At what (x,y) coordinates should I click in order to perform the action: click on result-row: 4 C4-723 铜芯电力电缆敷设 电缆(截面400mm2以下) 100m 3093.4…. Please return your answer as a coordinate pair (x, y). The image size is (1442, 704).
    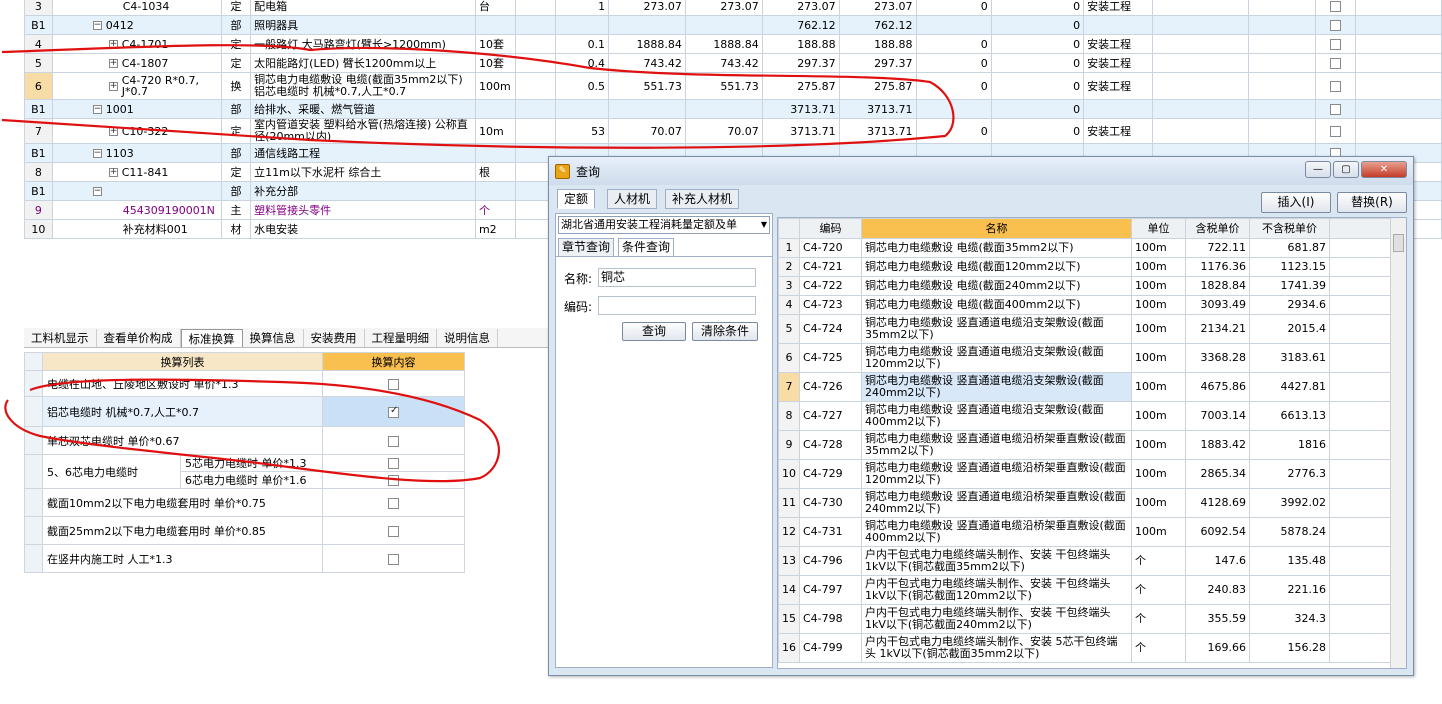
    Looking at the image, I should click on (1085, 305).